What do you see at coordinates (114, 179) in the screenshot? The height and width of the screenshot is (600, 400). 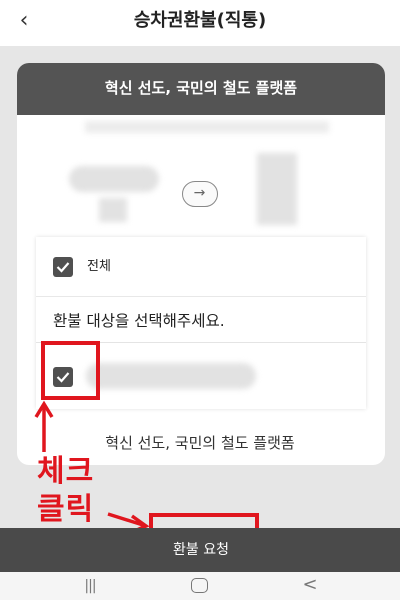 I see `blurred-departure-station` at bounding box center [114, 179].